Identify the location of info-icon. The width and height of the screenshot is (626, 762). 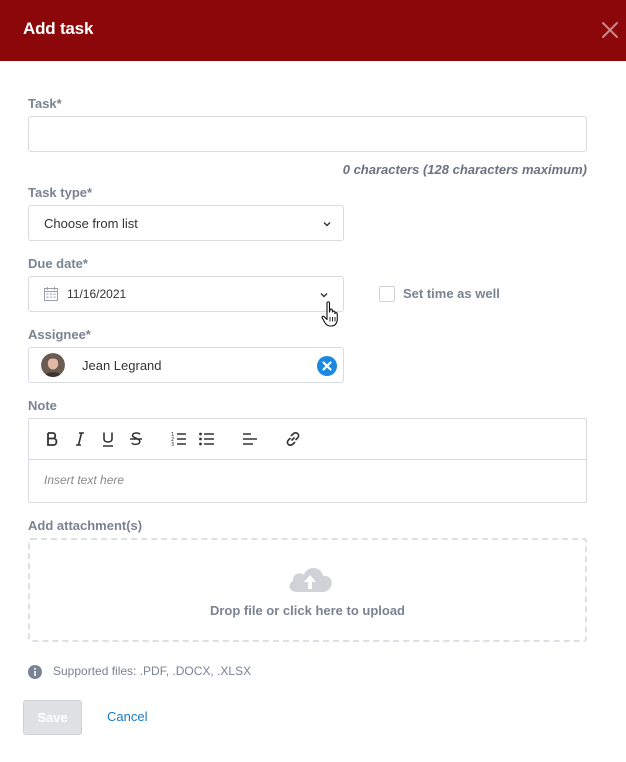
(35, 672).